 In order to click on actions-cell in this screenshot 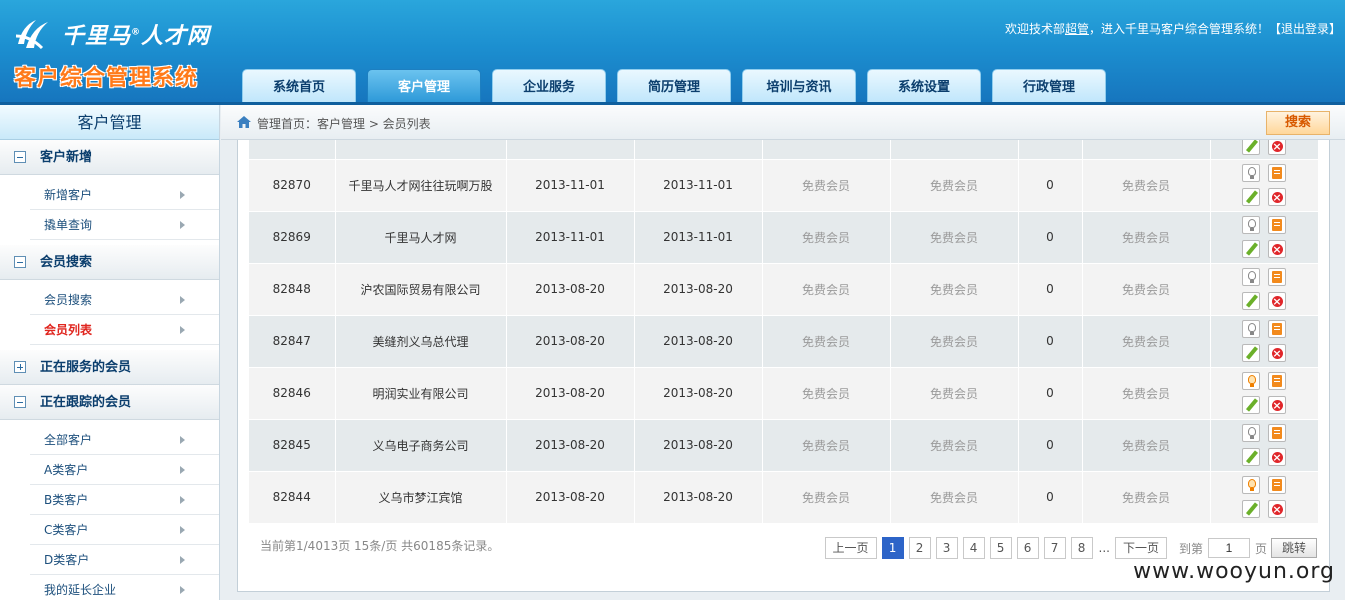, I will do `click(1264, 393)`.